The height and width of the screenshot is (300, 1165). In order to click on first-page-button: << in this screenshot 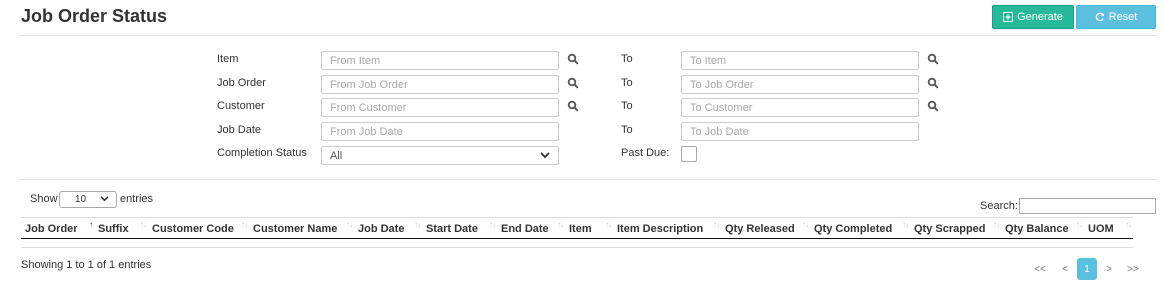, I will do `click(1040, 269)`.